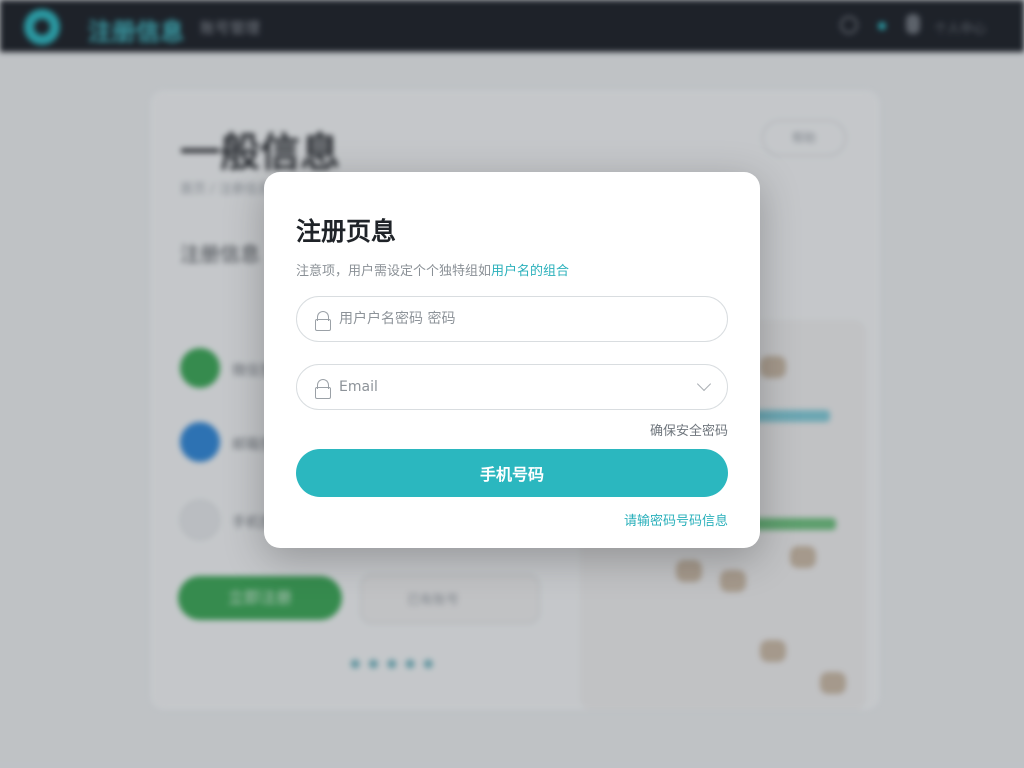 The height and width of the screenshot is (768, 1024). I want to click on secure-password-link: 确保安全密码, so click(689, 429).